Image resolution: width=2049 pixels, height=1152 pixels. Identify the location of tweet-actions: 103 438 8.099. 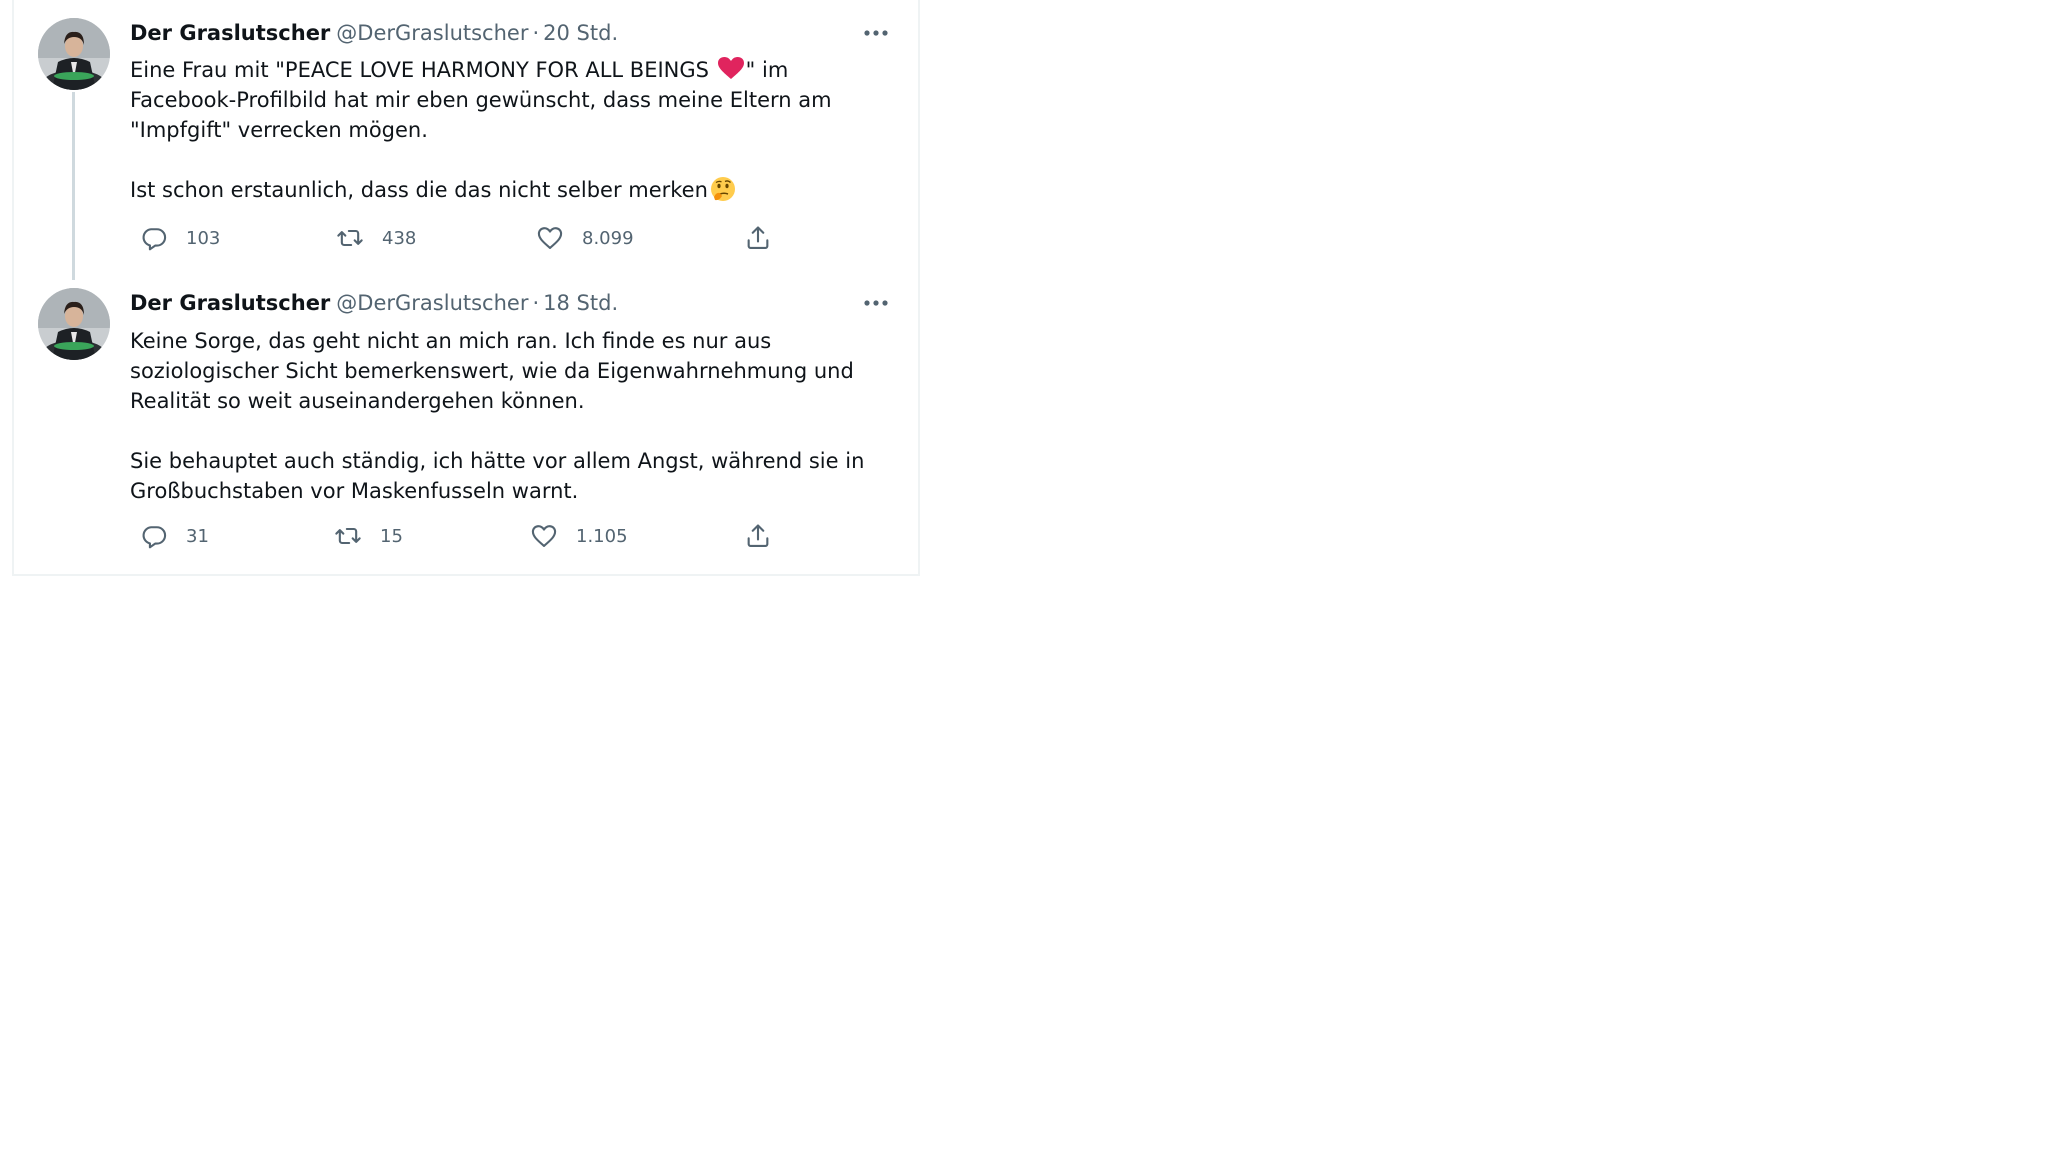
(460, 238).